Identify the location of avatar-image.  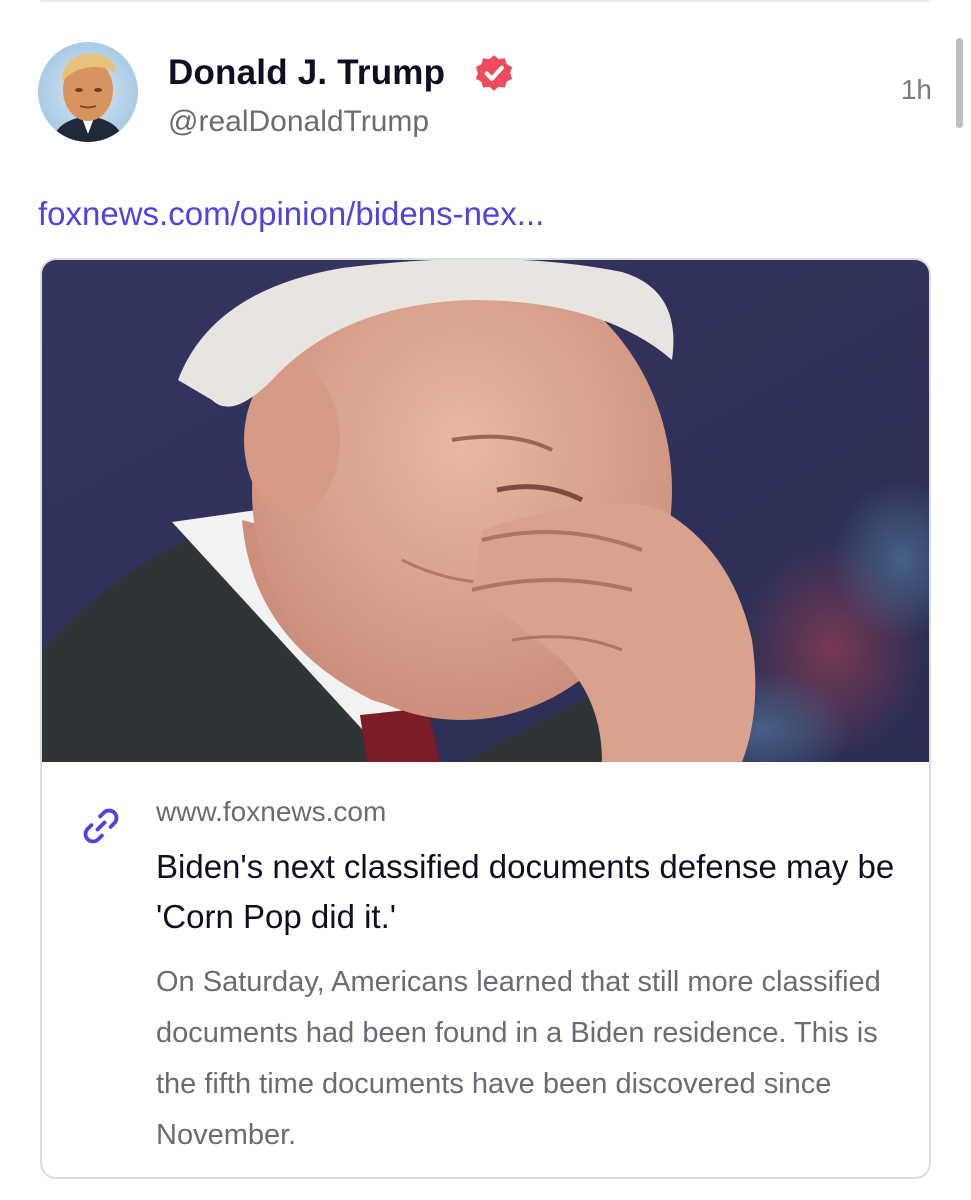
(88, 92).